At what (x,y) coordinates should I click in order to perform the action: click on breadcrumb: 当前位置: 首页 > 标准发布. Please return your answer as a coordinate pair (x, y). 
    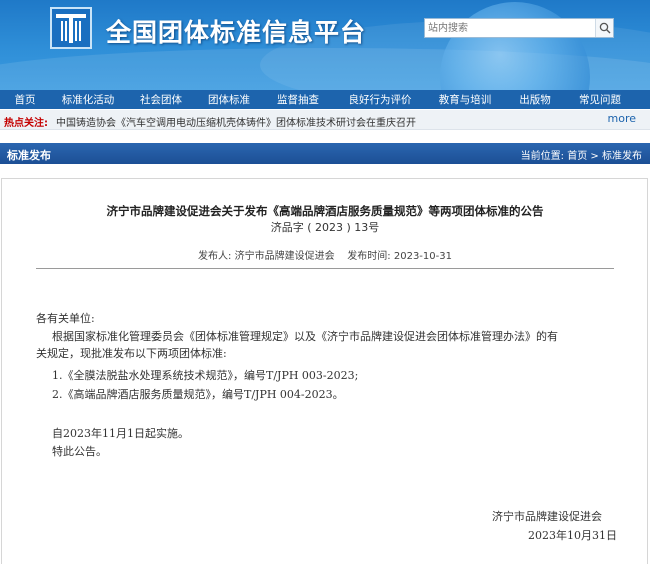
    Looking at the image, I should click on (581, 154).